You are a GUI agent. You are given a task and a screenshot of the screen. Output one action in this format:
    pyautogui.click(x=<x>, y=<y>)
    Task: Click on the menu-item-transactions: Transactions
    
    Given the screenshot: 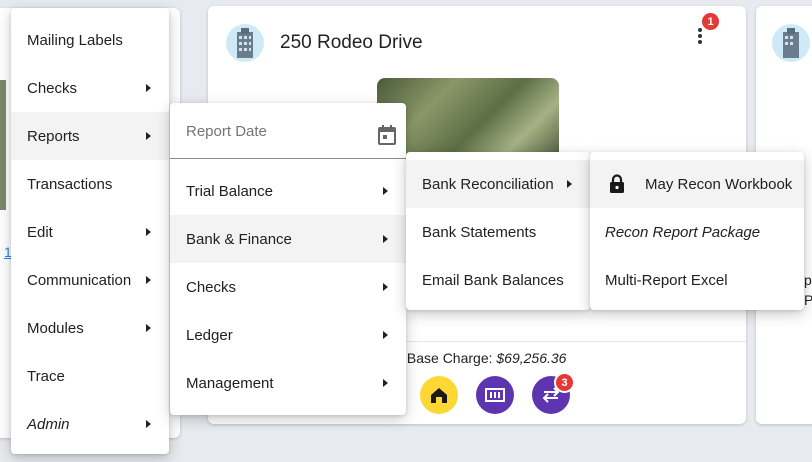 What is the action you would take?
    pyautogui.click(x=90, y=184)
    